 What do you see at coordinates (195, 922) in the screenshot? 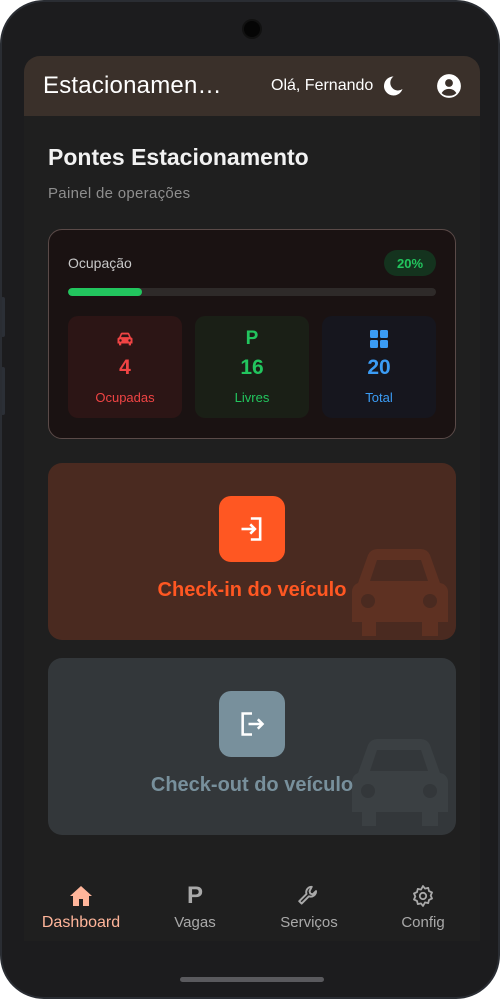
I see `nav-label: Vagas` at bounding box center [195, 922].